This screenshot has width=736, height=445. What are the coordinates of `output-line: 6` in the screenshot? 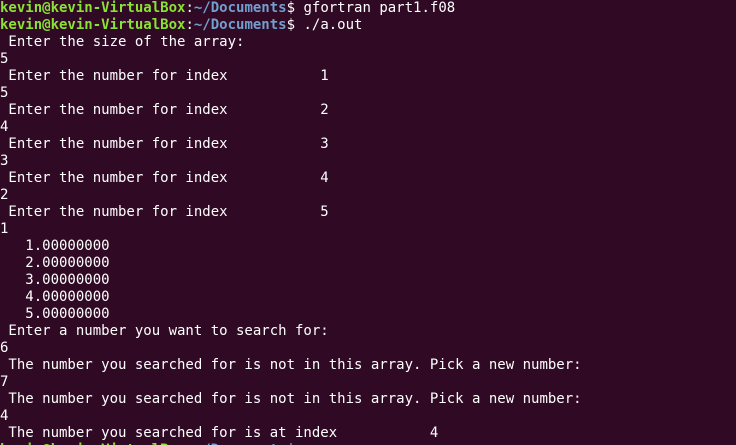 It's located at (4, 348).